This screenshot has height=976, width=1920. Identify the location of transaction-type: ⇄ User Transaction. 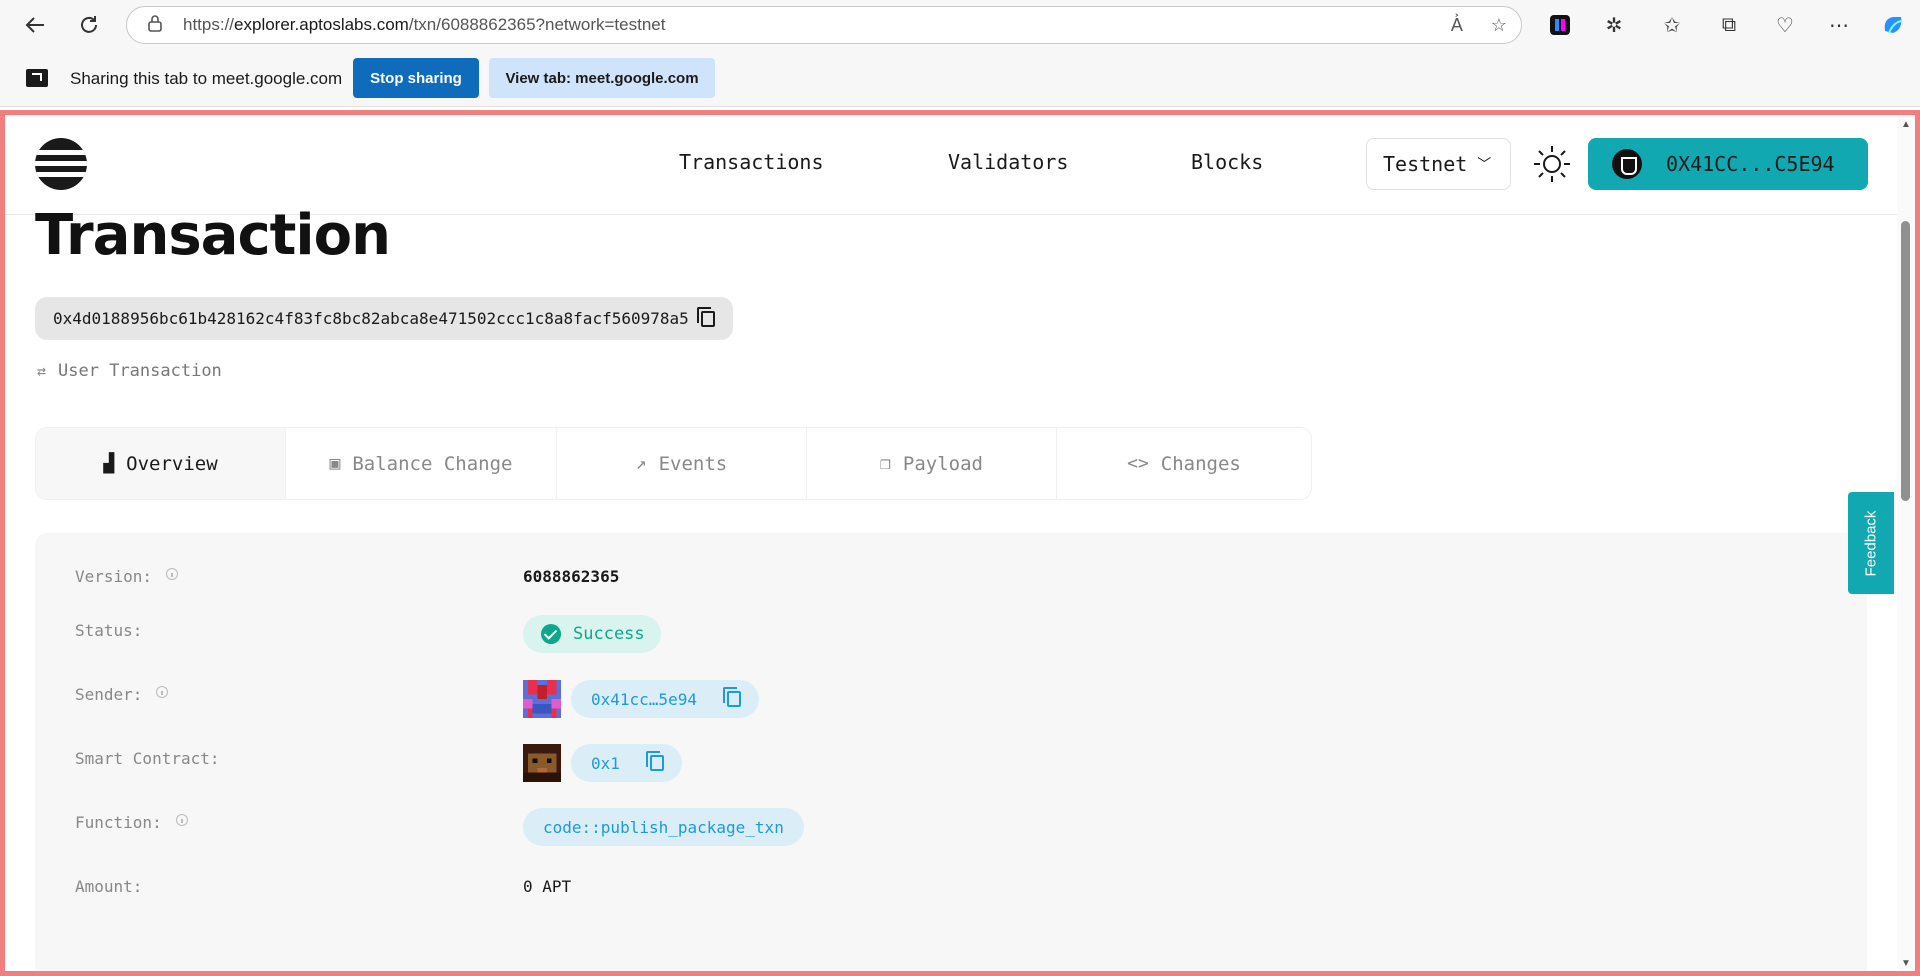
(129, 371).